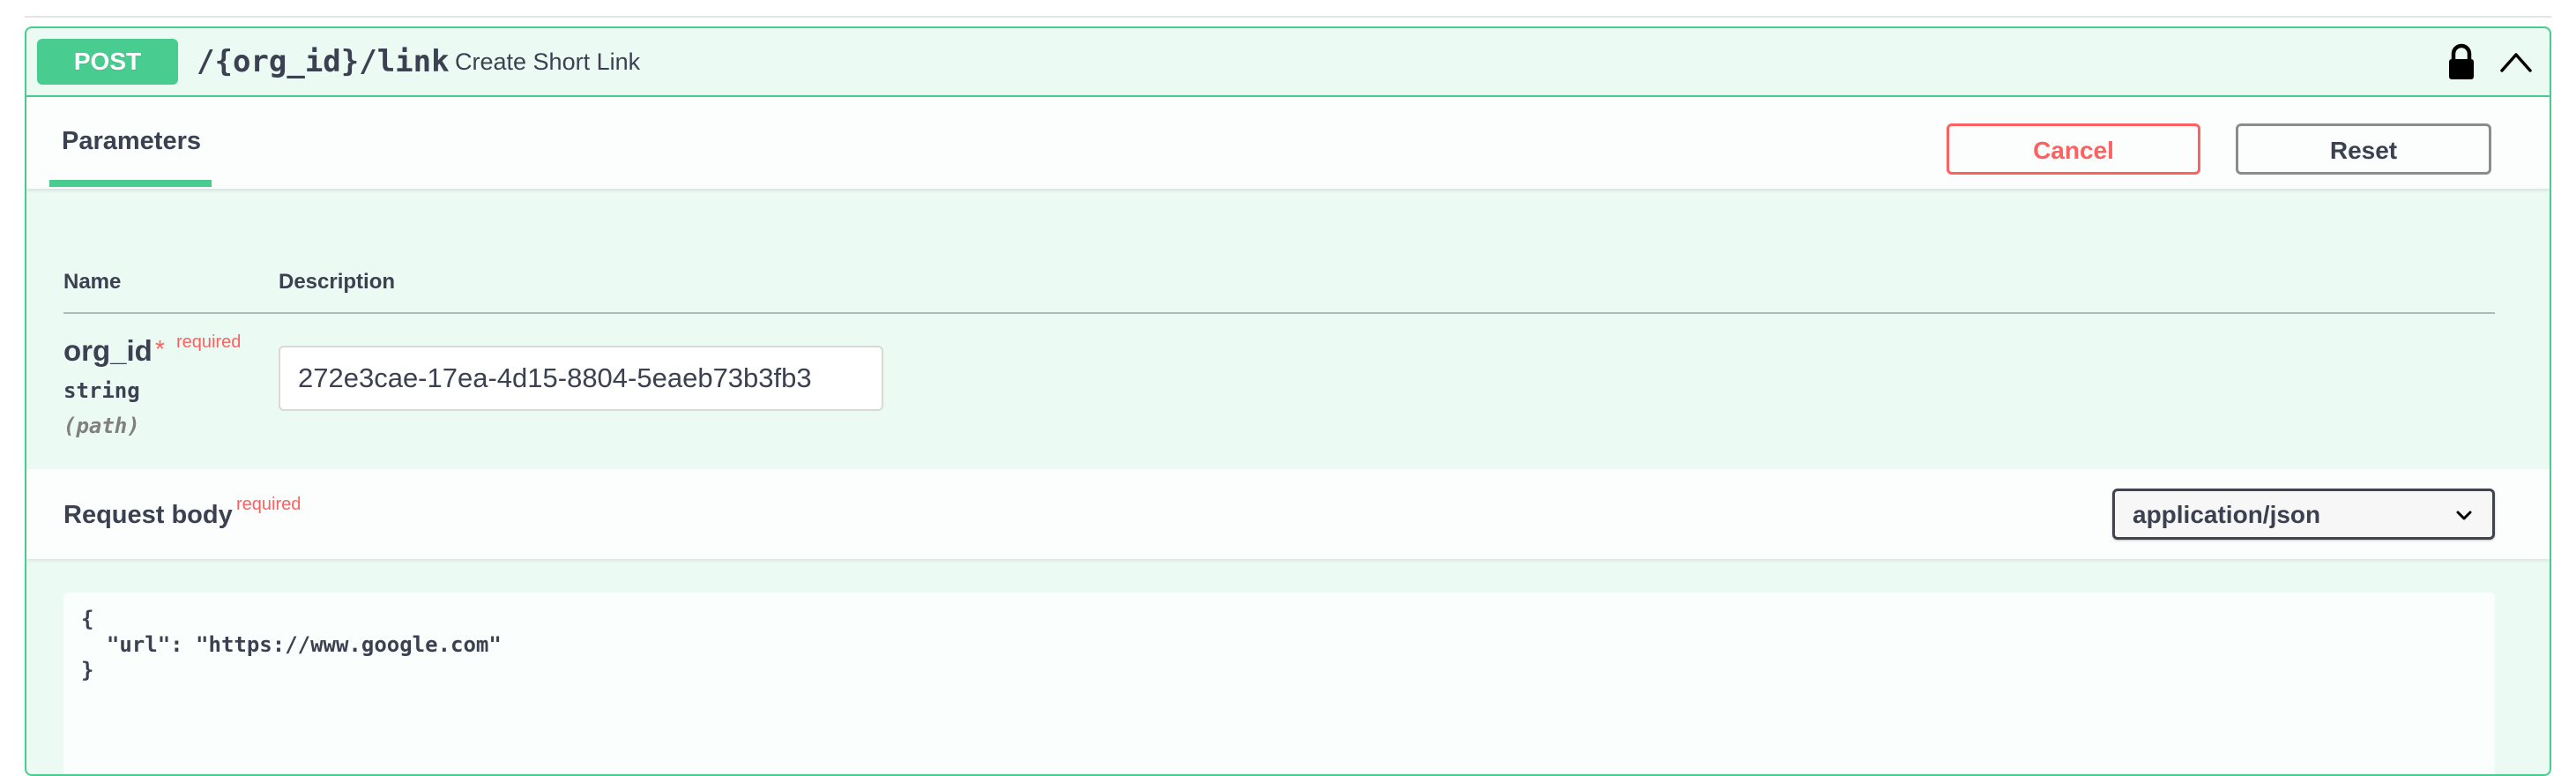 The image size is (2576, 776). What do you see at coordinates (2073, 149) in the screenshot?
I see `cancel-button: Cancel` at bounding box center [2073, 149].